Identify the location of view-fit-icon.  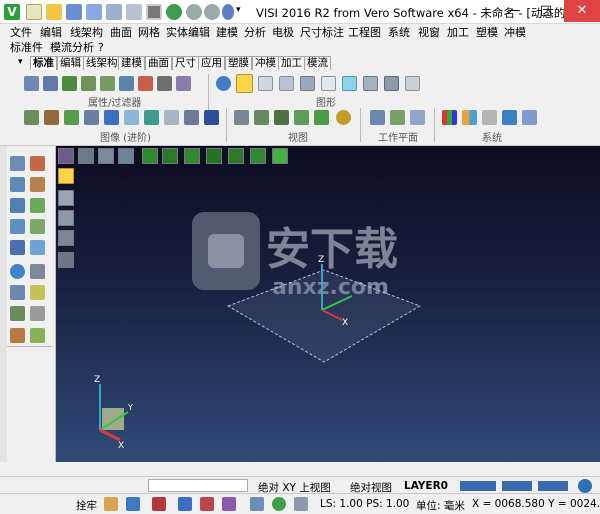
(281, 117).